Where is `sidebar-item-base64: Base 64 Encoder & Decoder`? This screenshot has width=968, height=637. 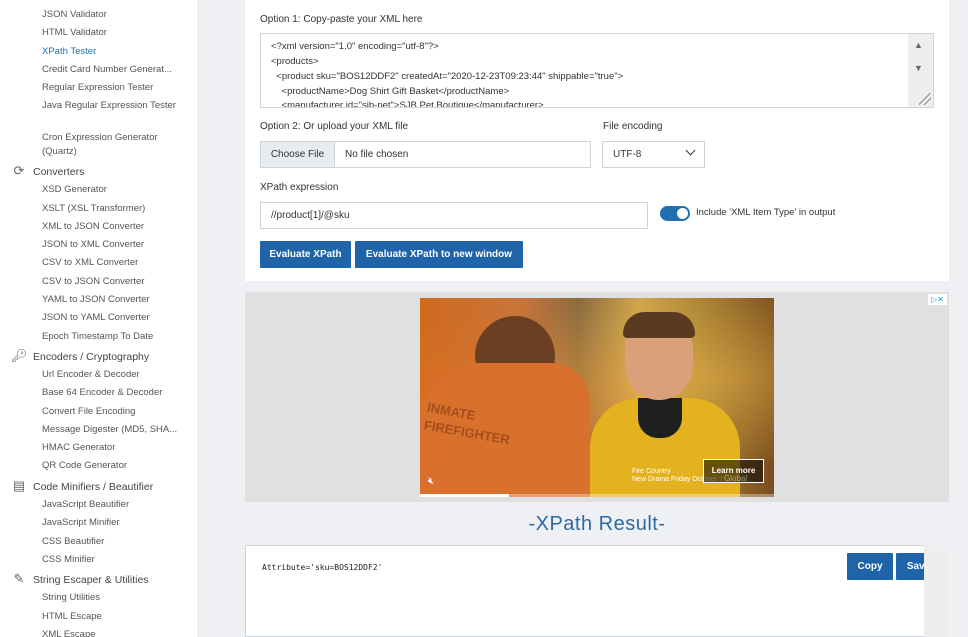
sidebar-item-base64: Base 64 Encoder & Decoder is located at coordinates (112, 393).